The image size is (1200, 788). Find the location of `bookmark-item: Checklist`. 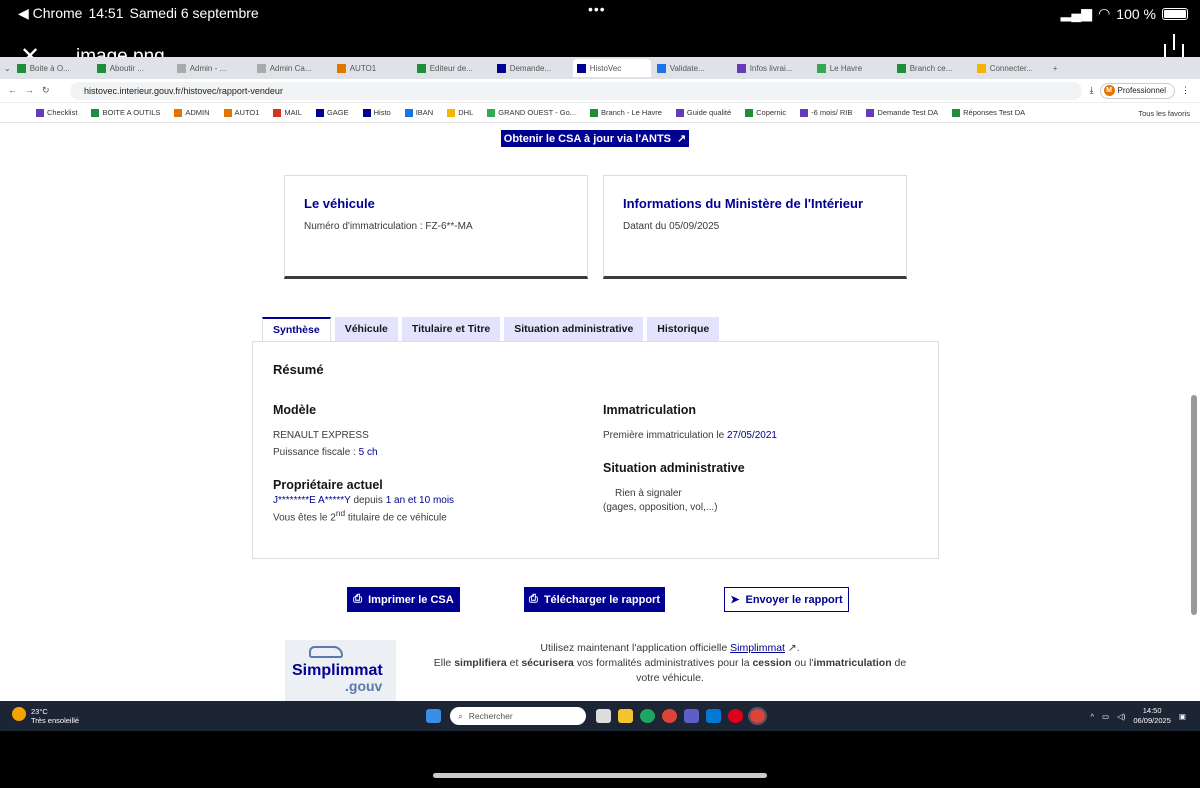

bookmark-item: Checklist is located at coordinates (56, 112).